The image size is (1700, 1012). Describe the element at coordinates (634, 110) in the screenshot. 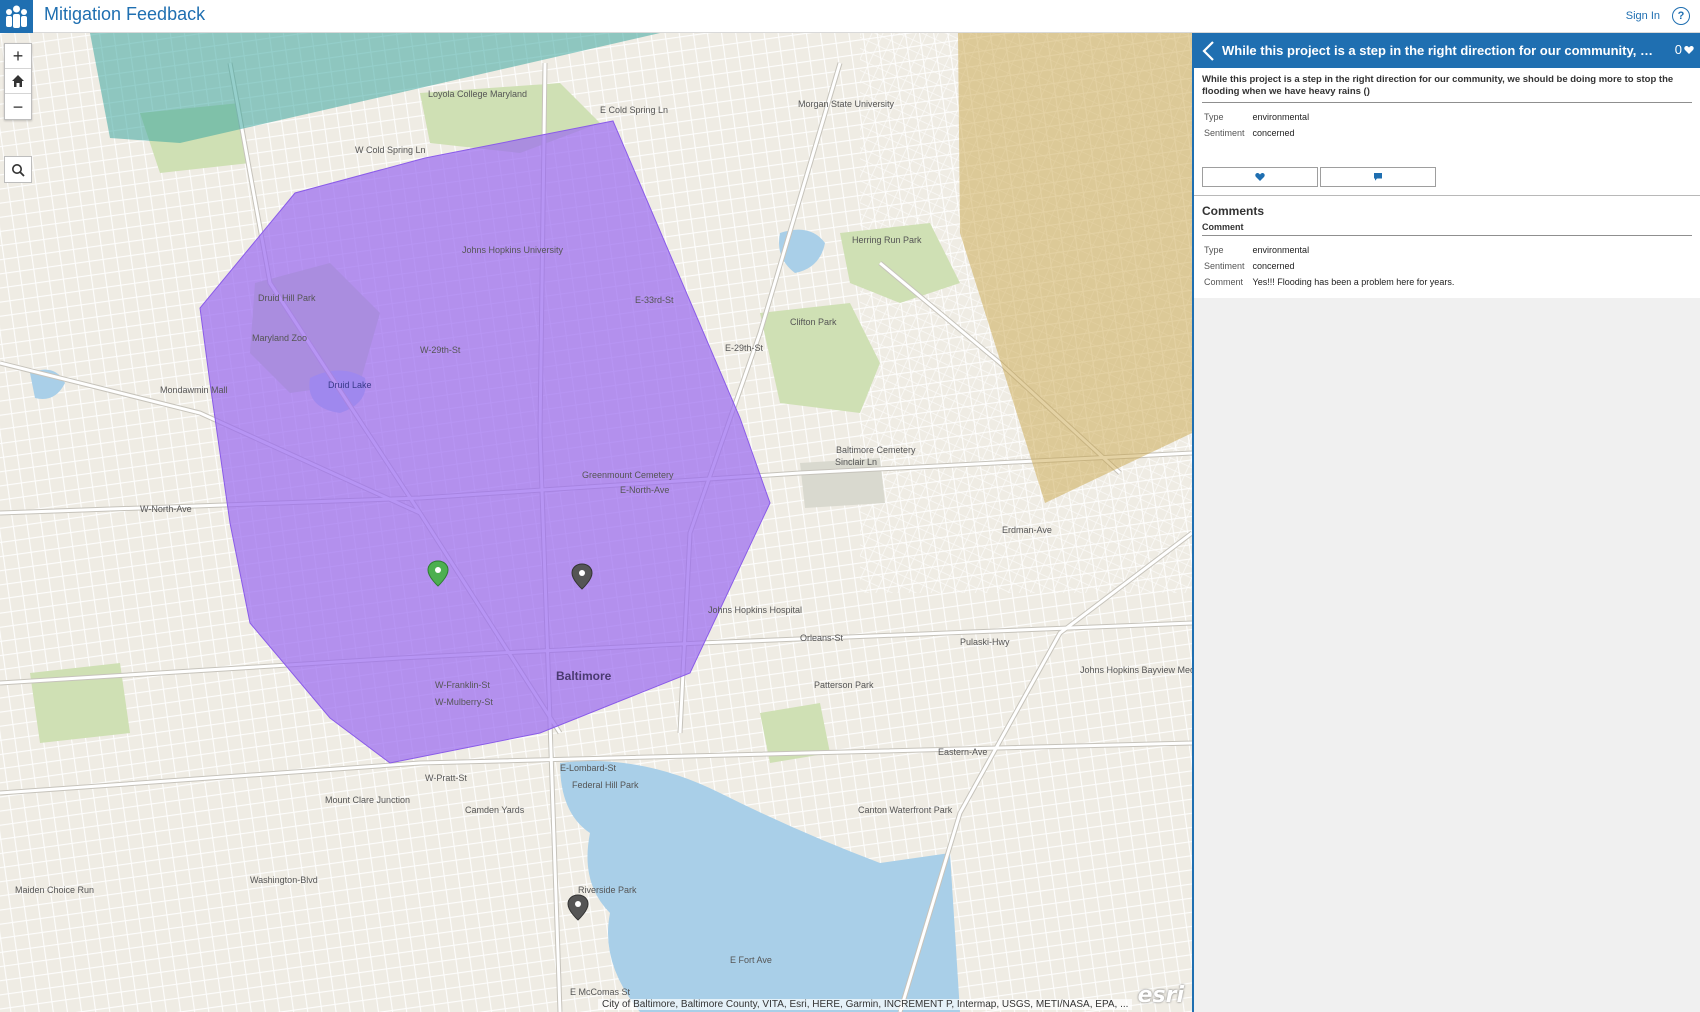

I see `label-e-cold-spring: E Cold Spring Ln` at that location.